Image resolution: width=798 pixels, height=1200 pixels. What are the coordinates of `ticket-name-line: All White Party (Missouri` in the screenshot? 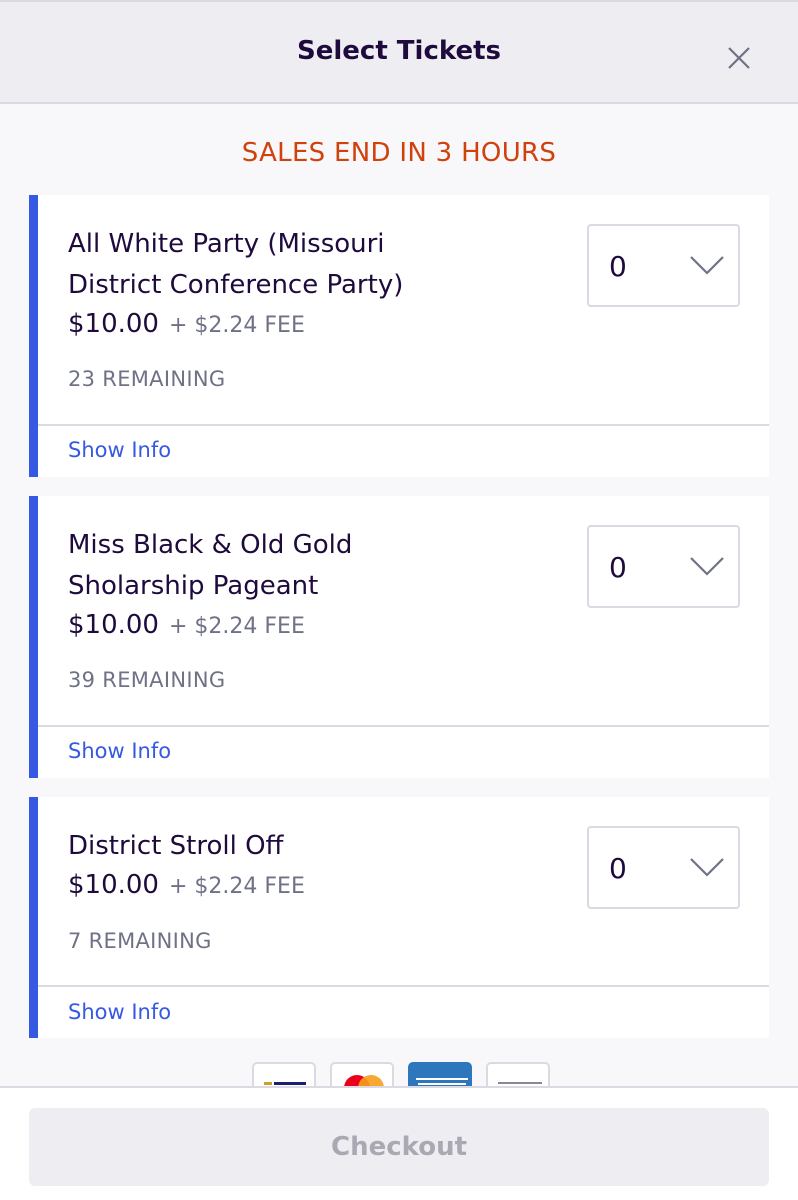 It's located at (226, 244).